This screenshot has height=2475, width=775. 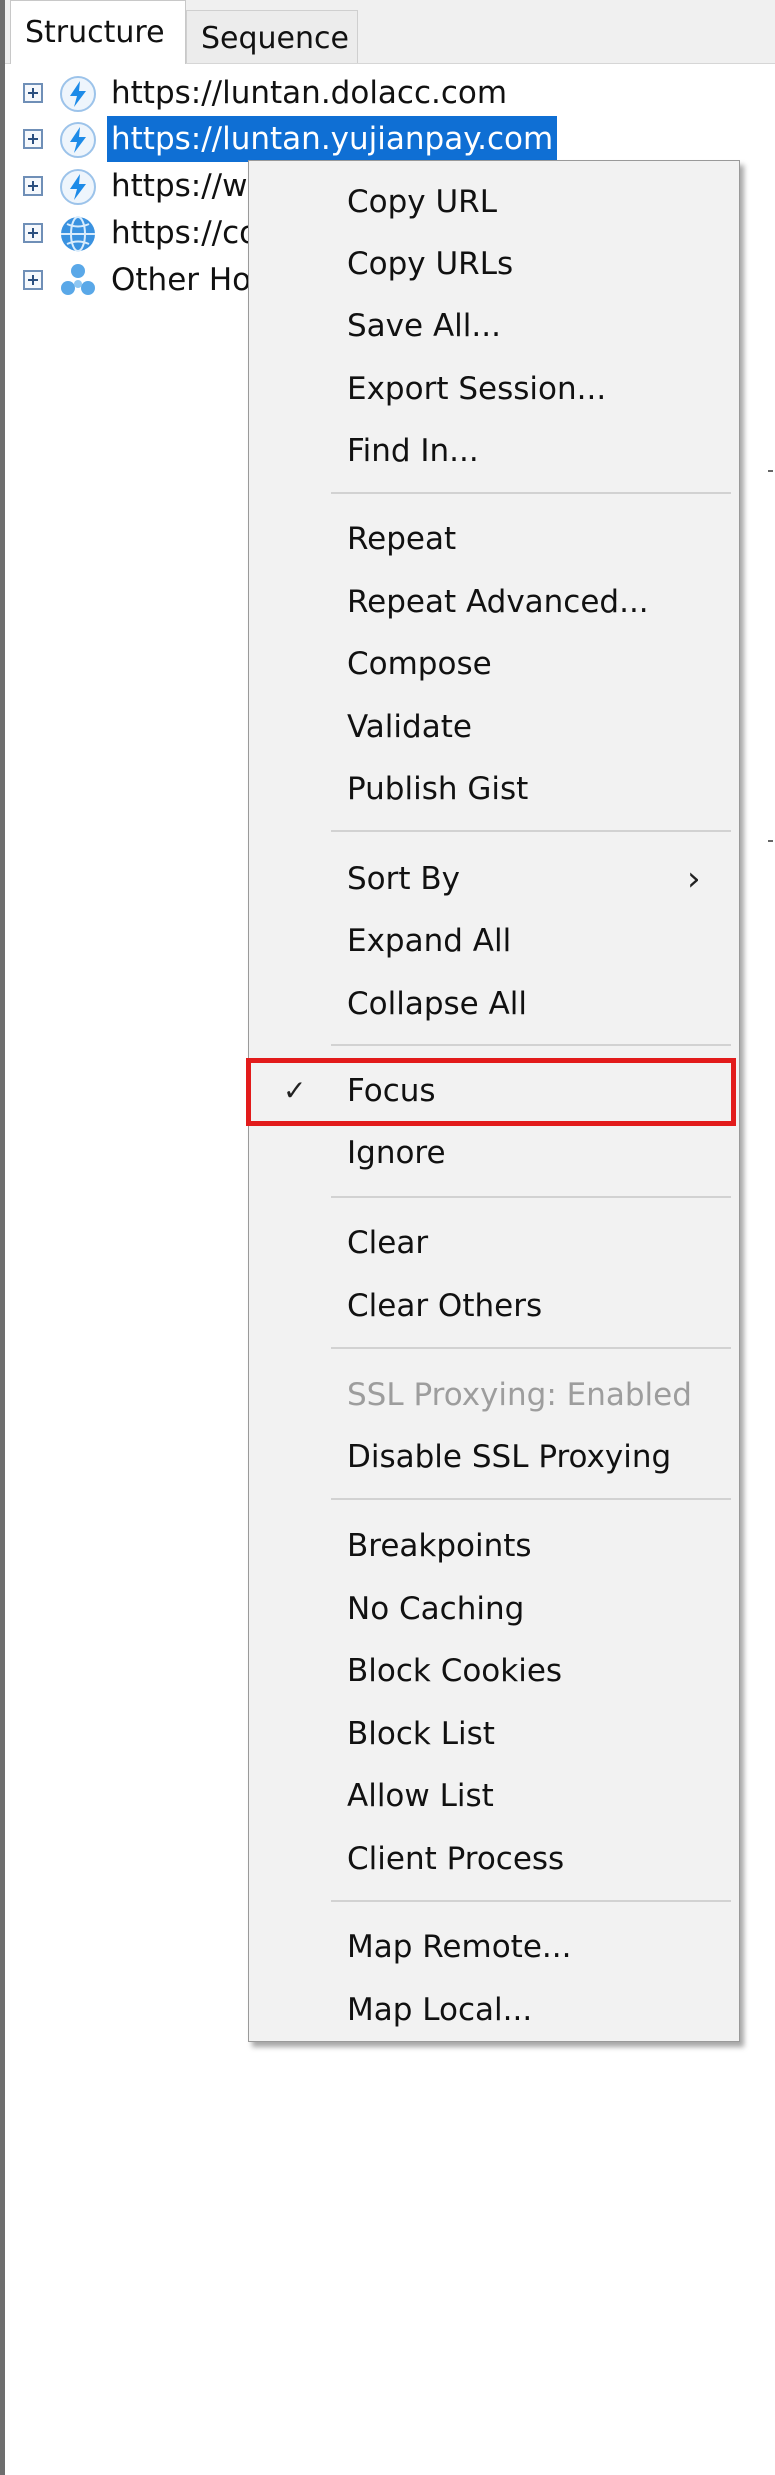 I want to click on menu-item-label: Collapse All, so click(x=437, y=1004).